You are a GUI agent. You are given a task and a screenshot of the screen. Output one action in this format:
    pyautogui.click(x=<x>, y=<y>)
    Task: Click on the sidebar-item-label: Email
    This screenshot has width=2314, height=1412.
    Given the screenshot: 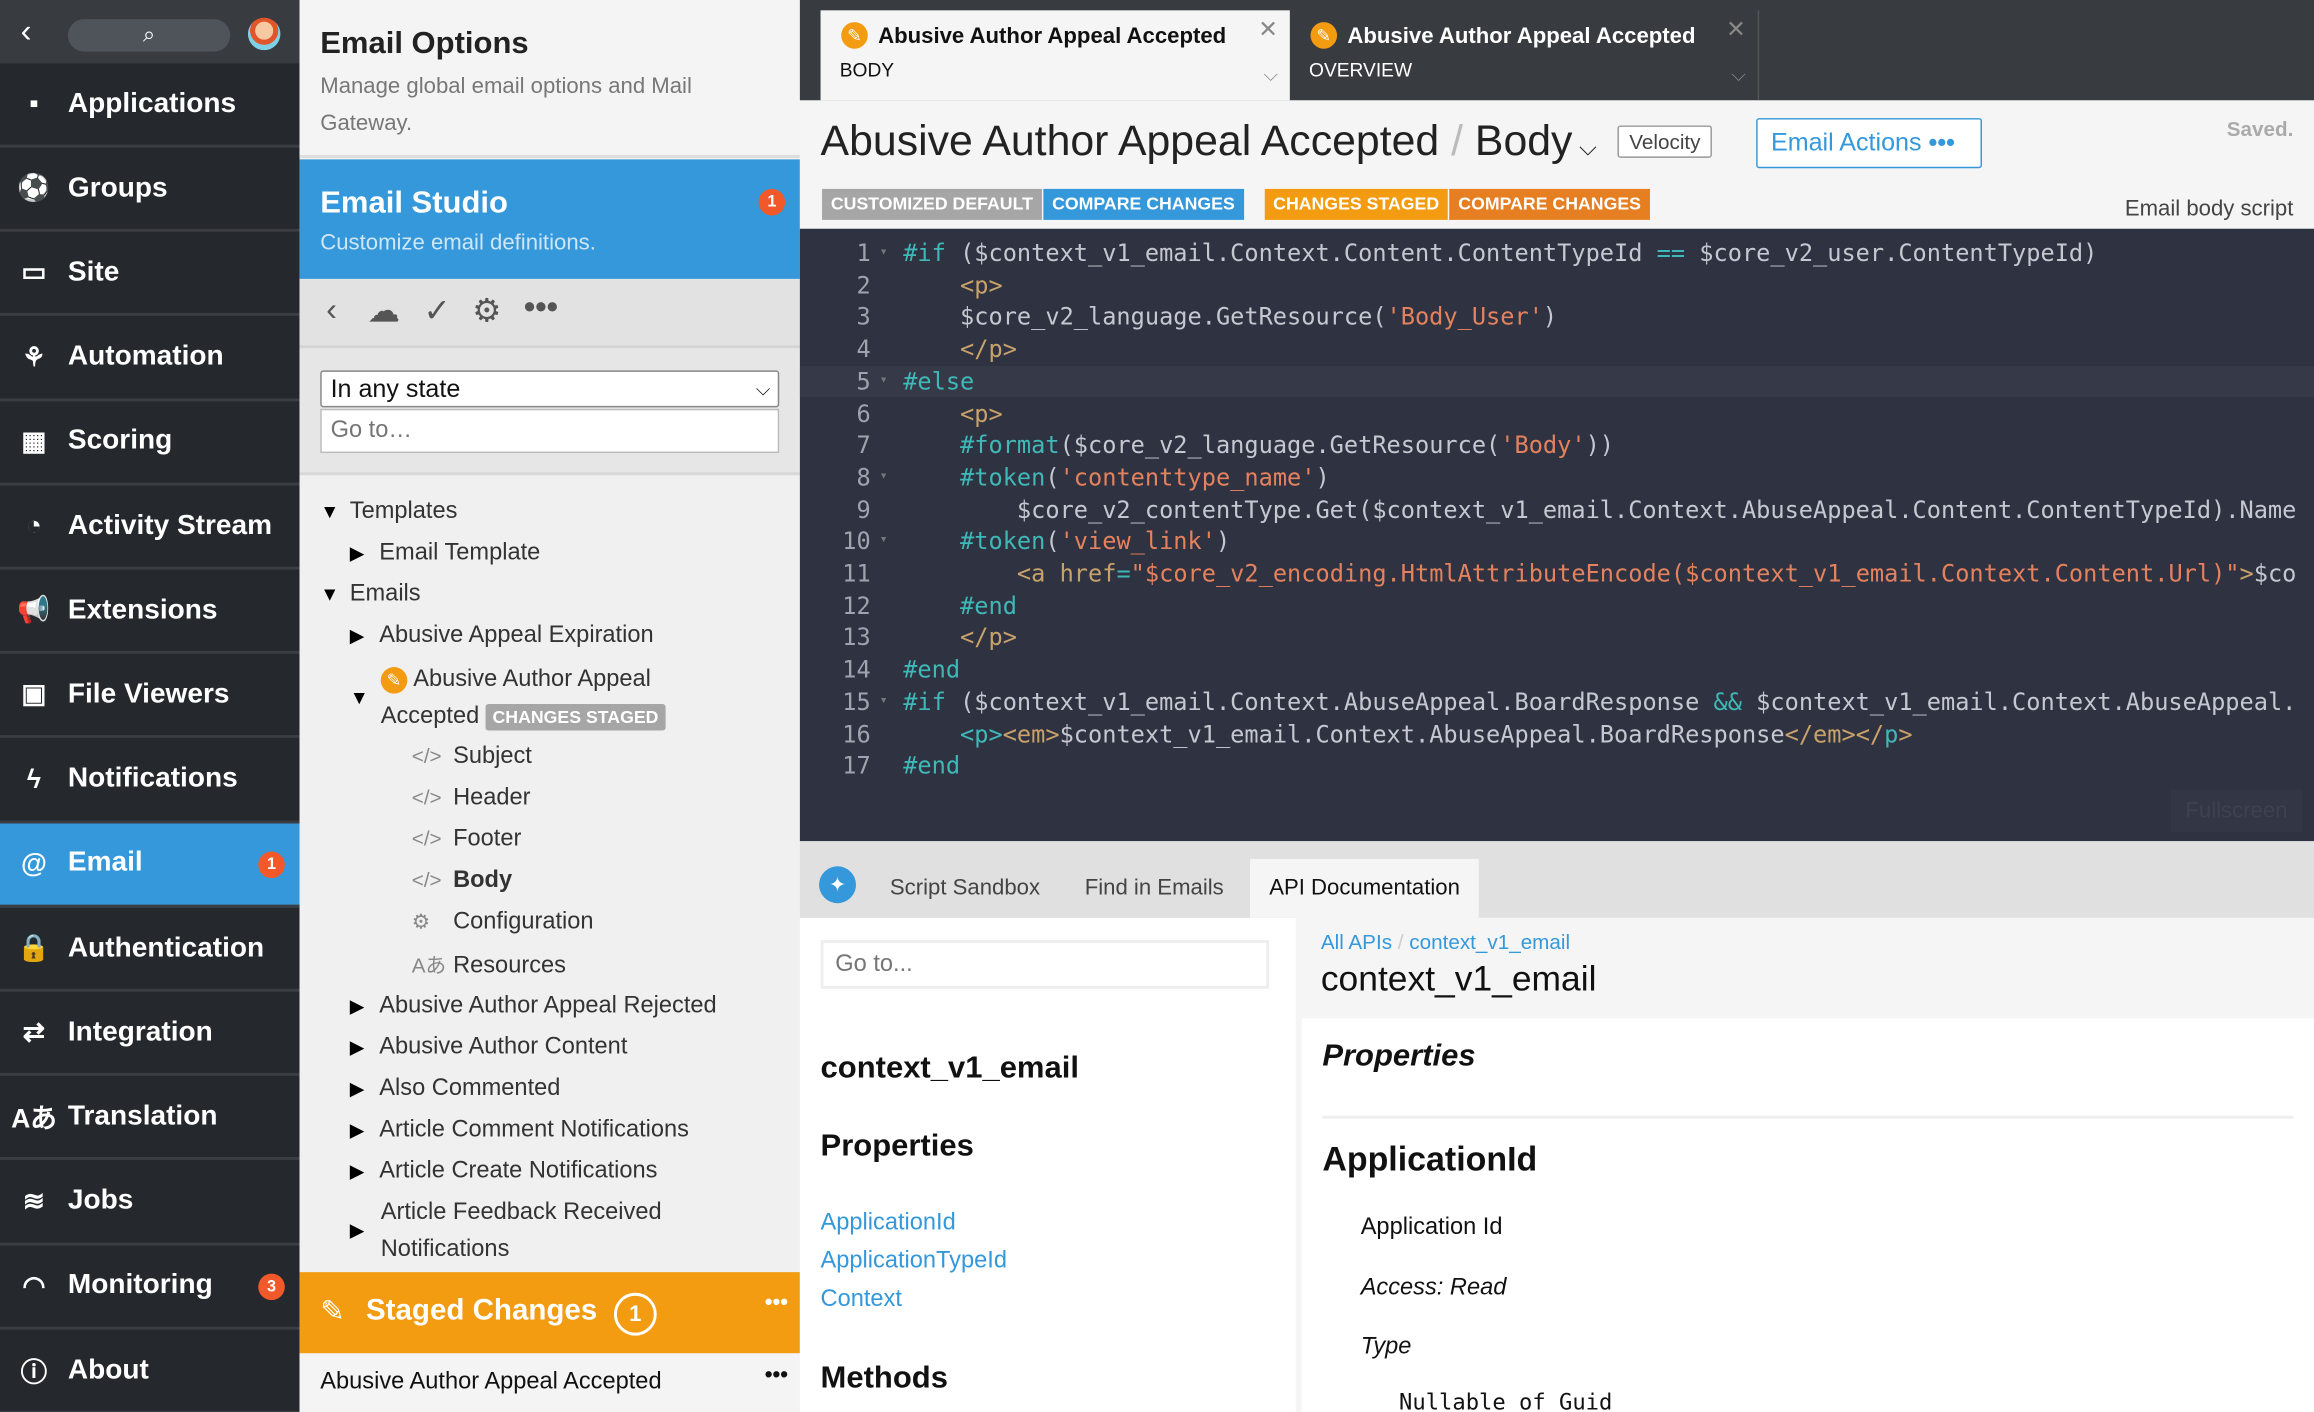 What is the action you would take?
    pyautogui.click(x=105, y=863)
    